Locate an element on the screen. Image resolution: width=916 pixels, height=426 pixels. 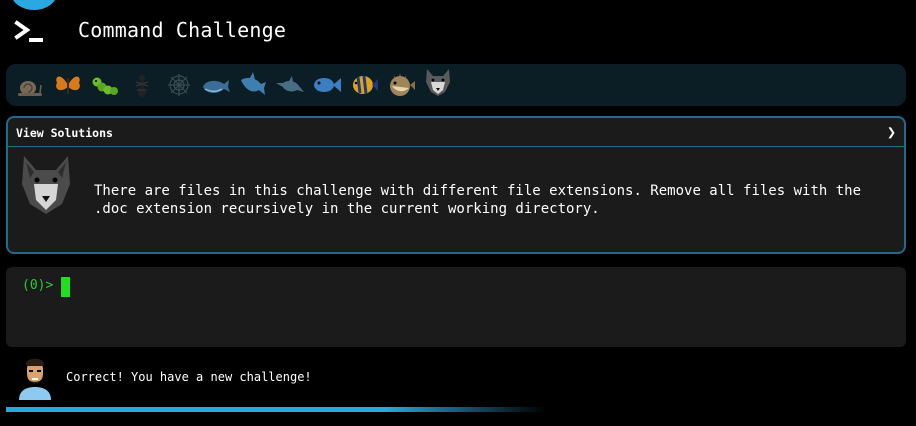
wolf-icon is located at coordinates (438, 82).